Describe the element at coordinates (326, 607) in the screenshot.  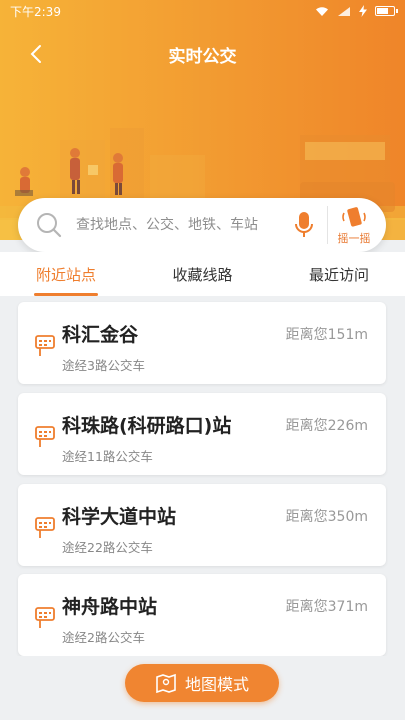
I see `stop-distance: 距离您371m` at that location.